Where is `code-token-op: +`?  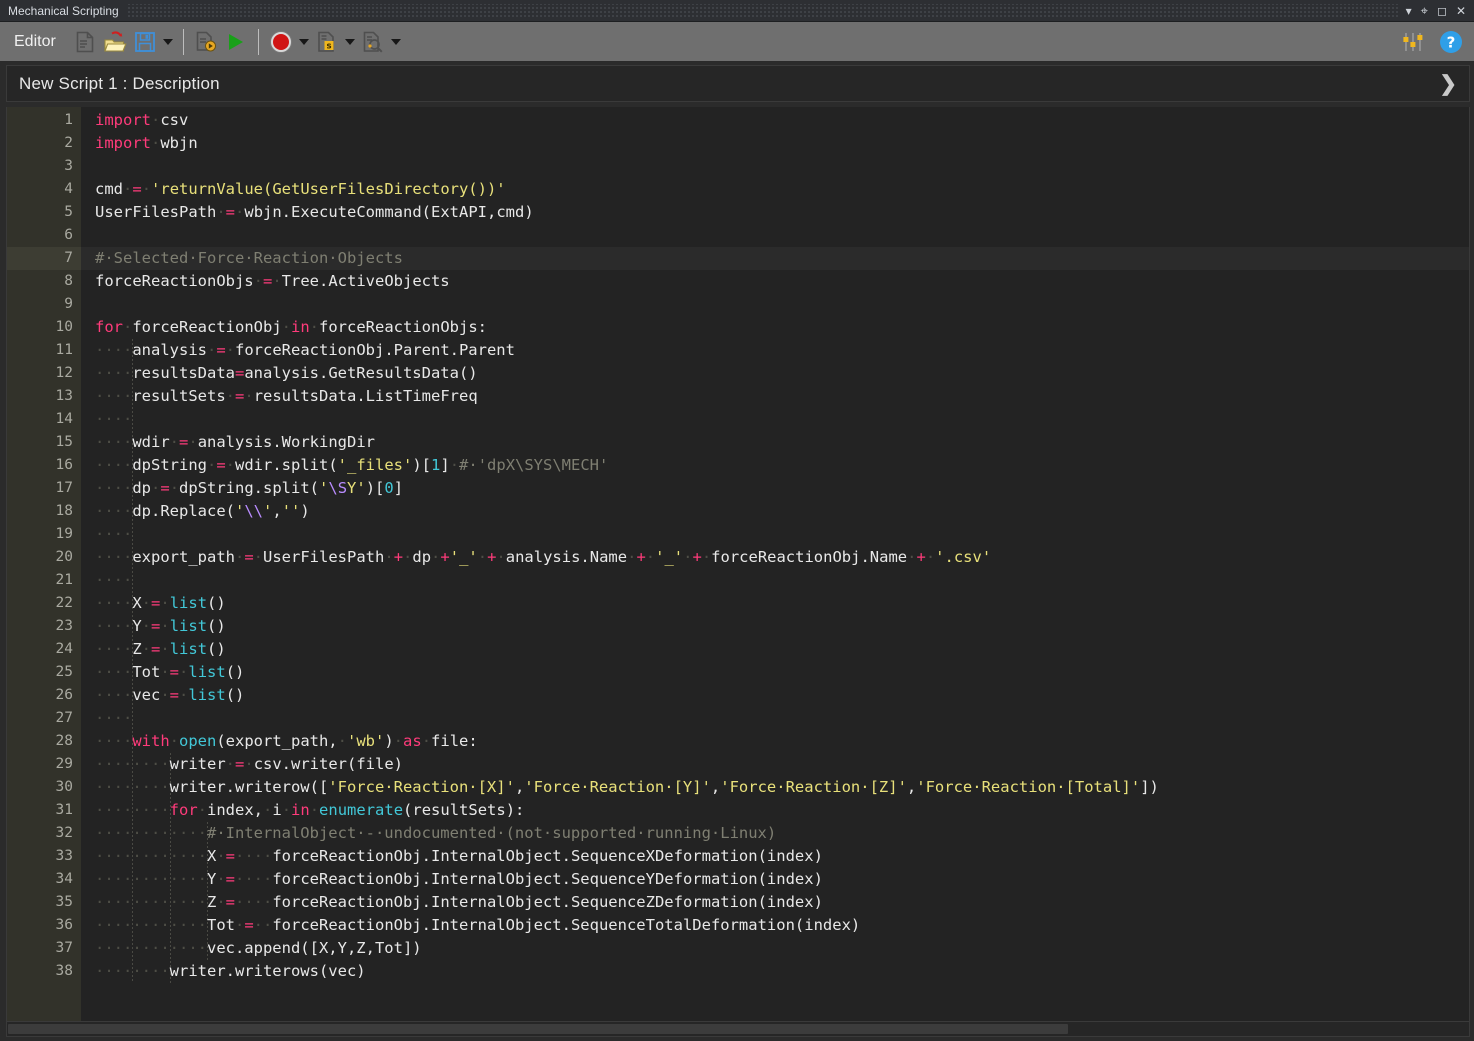 code-token-op: + is located at coordinates (398, 557).